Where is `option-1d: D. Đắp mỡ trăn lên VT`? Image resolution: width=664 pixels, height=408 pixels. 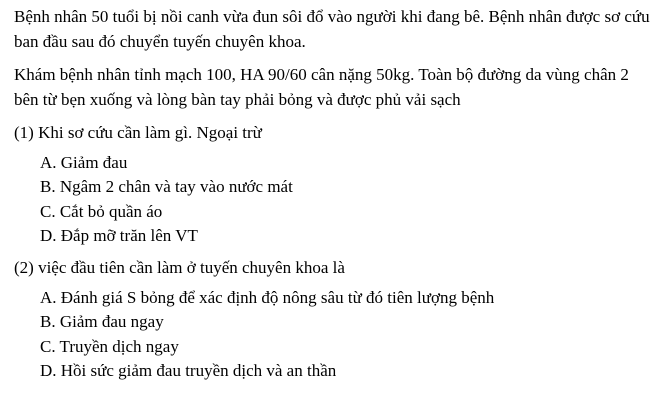
option-1d: D. Đắp mỡ trăn lên VT is located at coordinates (119, 235).